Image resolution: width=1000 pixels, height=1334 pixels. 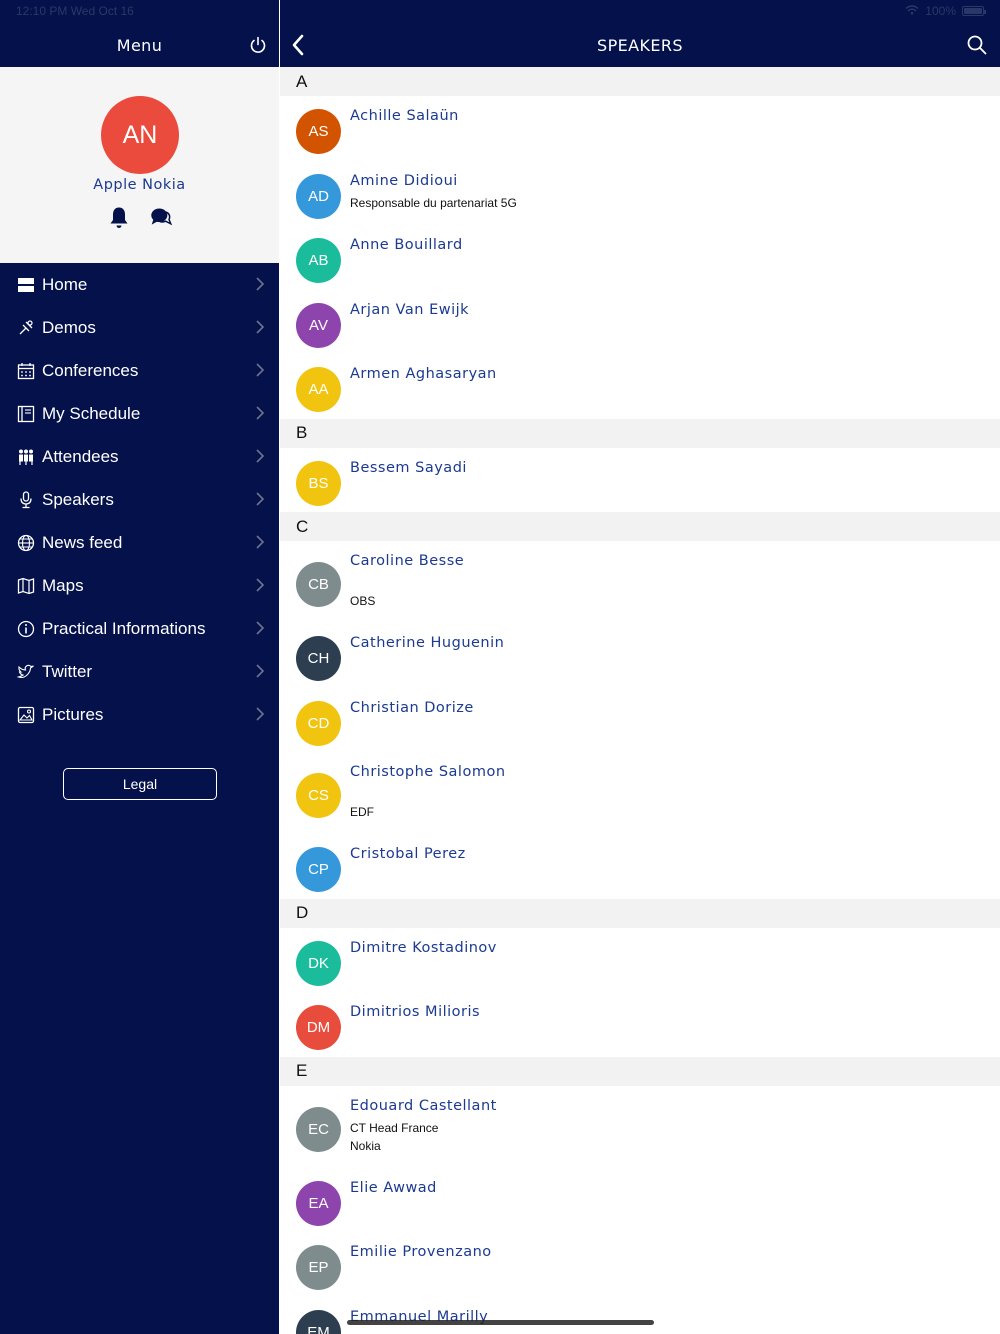 What do you see at coordinates (26, 414) in the screenshot?
I see `schedule-icon` at bounding box center [26, 414].